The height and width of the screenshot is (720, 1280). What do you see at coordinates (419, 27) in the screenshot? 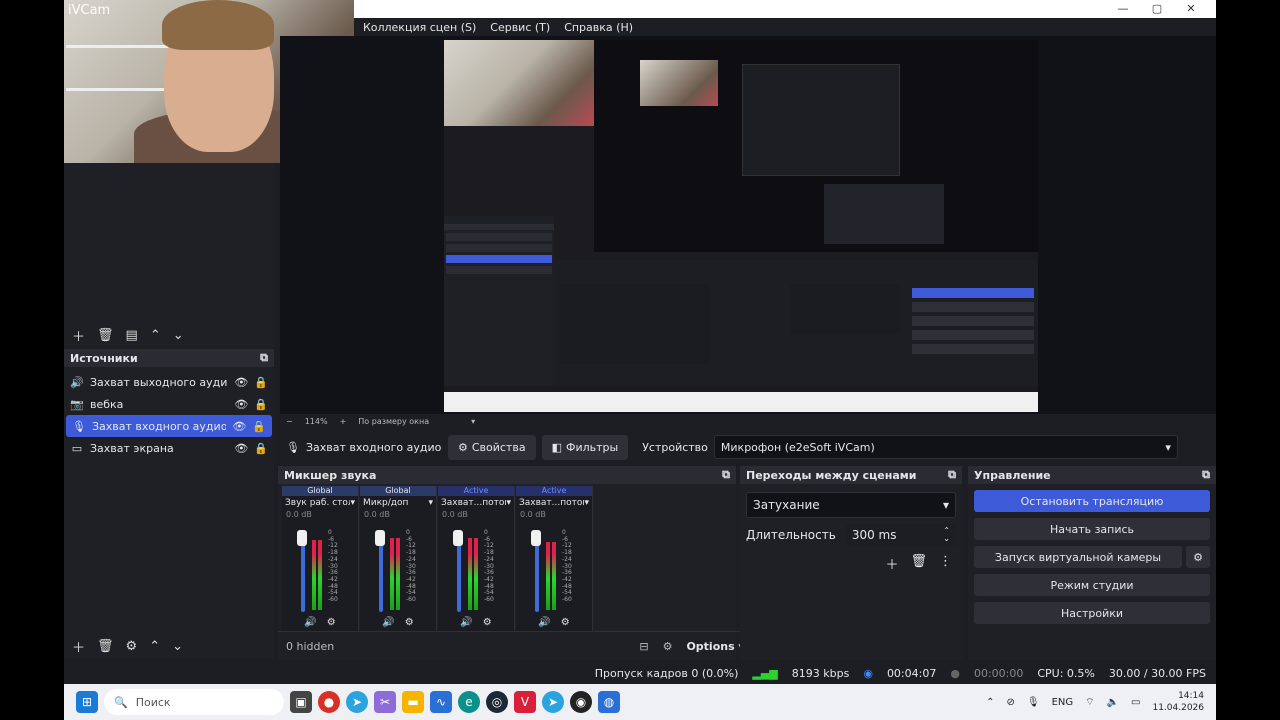
I see `menu-item-scene-collection: Коллекция сцен (S)` at bounding box center [419, 27].